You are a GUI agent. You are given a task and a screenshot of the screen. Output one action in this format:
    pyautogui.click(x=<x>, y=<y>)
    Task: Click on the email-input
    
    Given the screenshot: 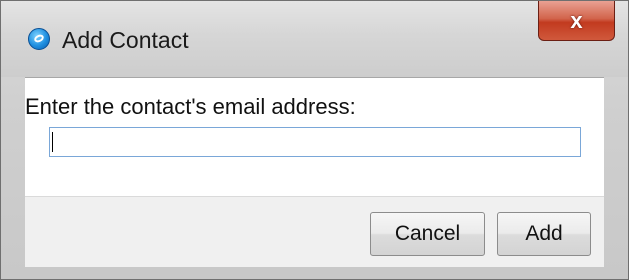 What is the action you would take?
    pyautogui.click(x=315, y=142)
    